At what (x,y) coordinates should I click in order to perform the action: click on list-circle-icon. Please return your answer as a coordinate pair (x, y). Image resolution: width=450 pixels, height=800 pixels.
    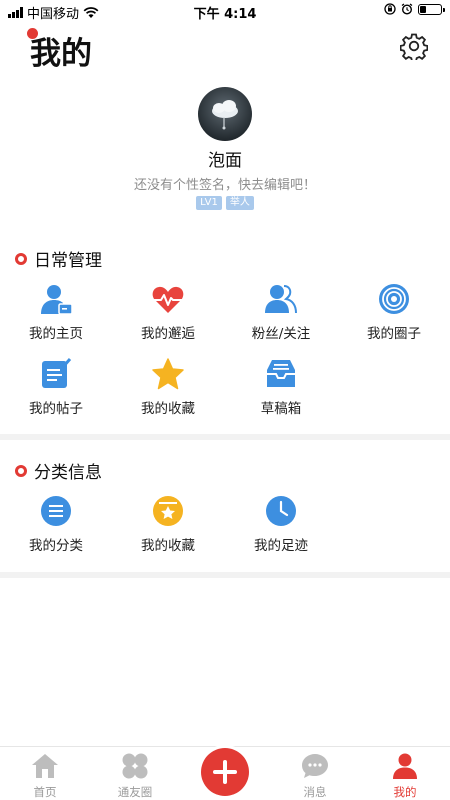
    Looking at the image, I should click on (56, 511).